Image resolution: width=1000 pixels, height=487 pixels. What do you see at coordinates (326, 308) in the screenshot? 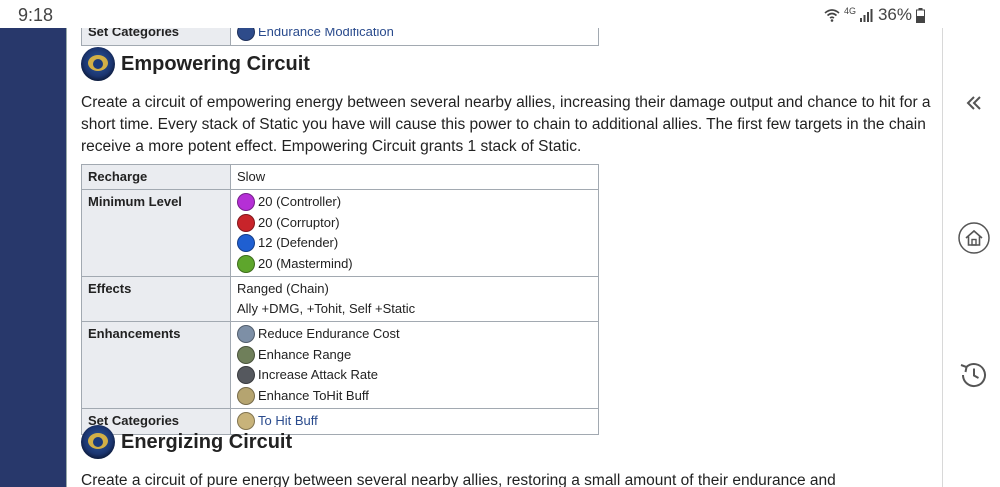
I see `effect-details: Ally +DMG, +Tohit, Self +Static` at bounding box center [326, 308].